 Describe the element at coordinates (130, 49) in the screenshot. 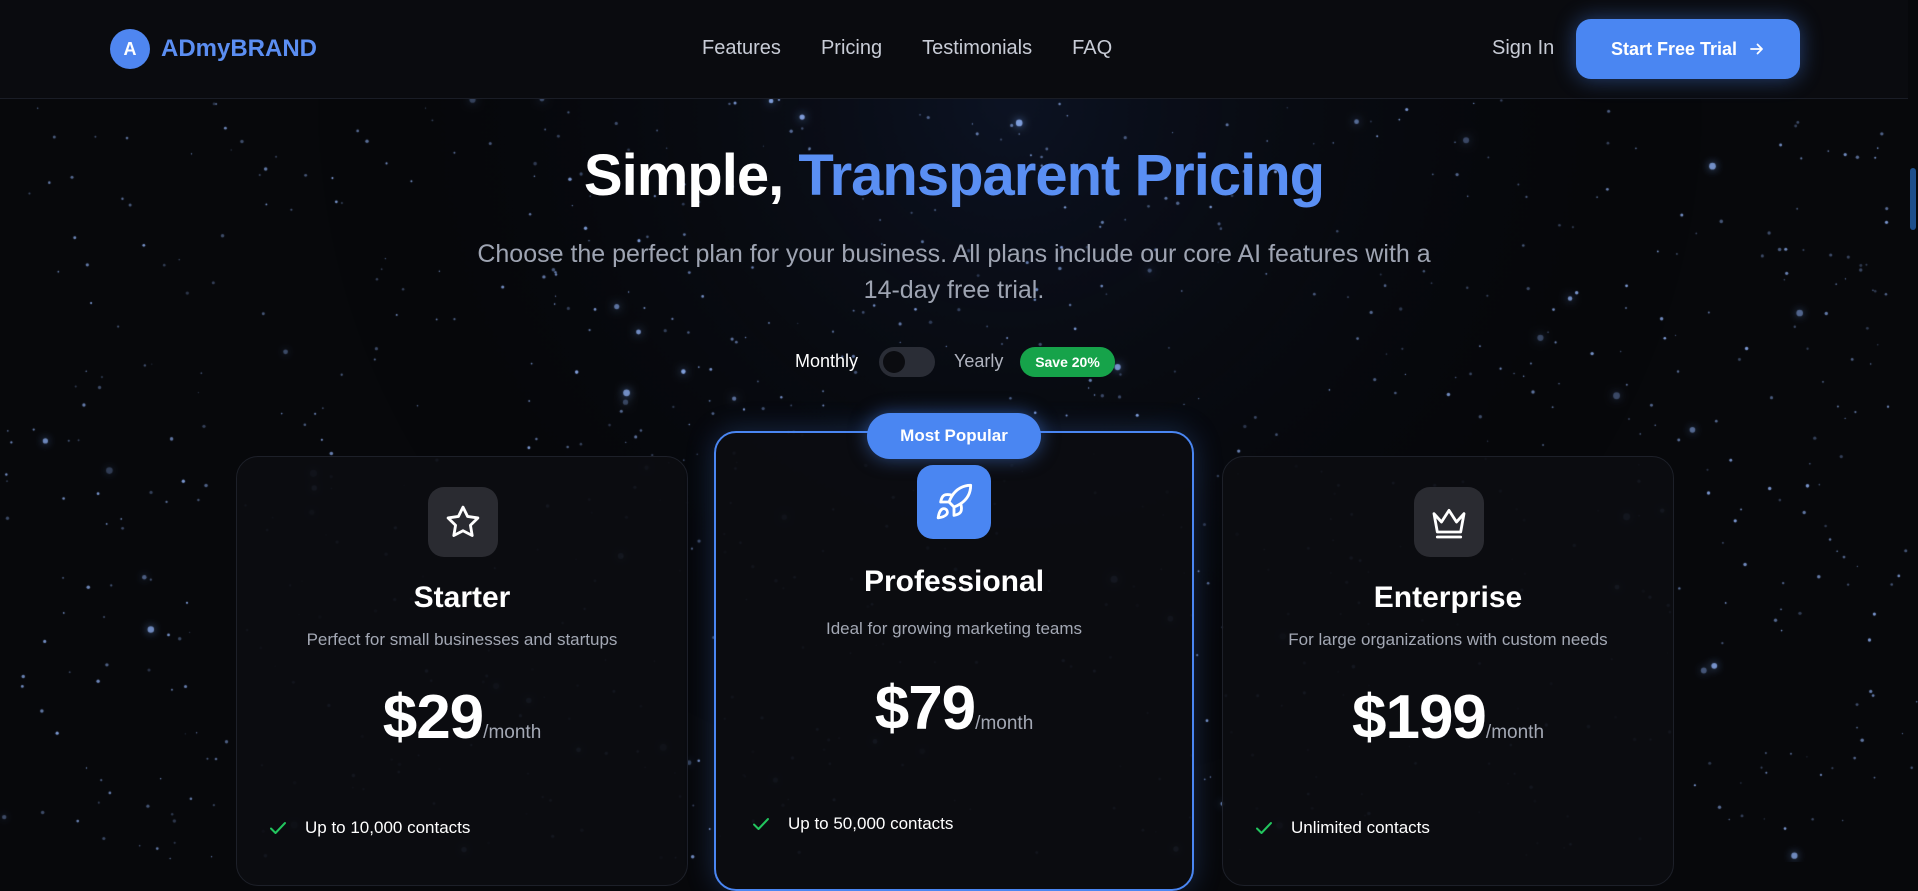

I see `logo-badge: A` at that location.